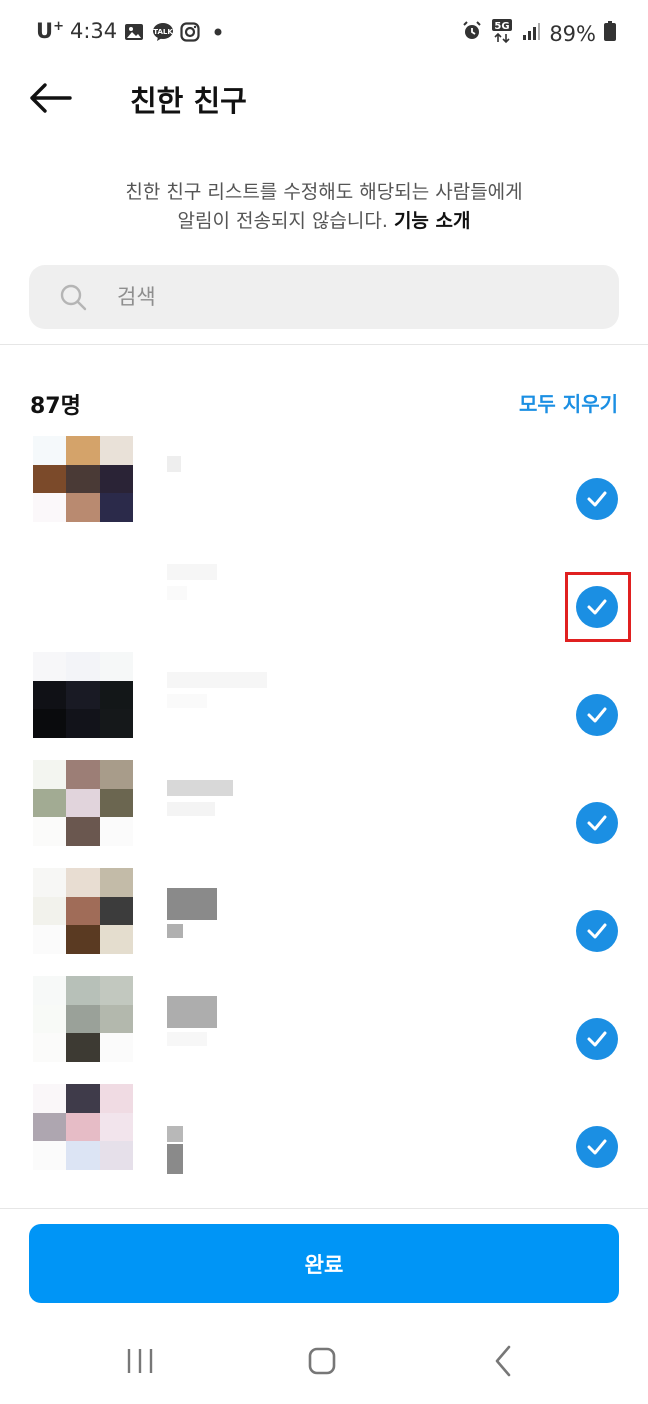  I want to click on recent-apps-button, so click(140, 1363).